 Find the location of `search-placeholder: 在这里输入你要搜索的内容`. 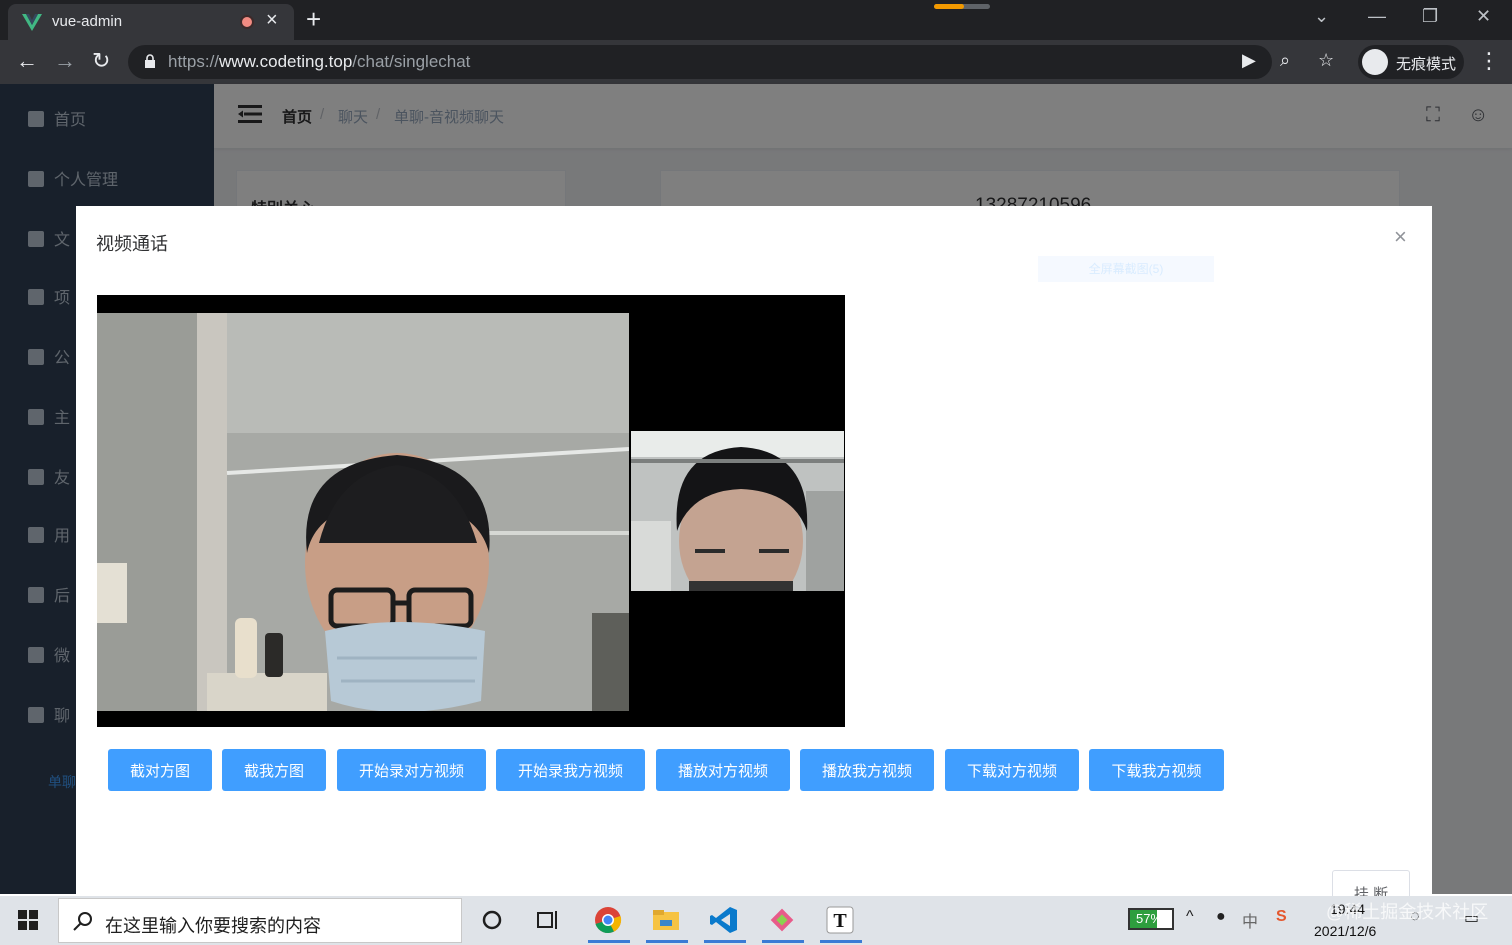

search-placeholder: 在这里输入你要搜索的内容 is located at coordinates (213, 926).